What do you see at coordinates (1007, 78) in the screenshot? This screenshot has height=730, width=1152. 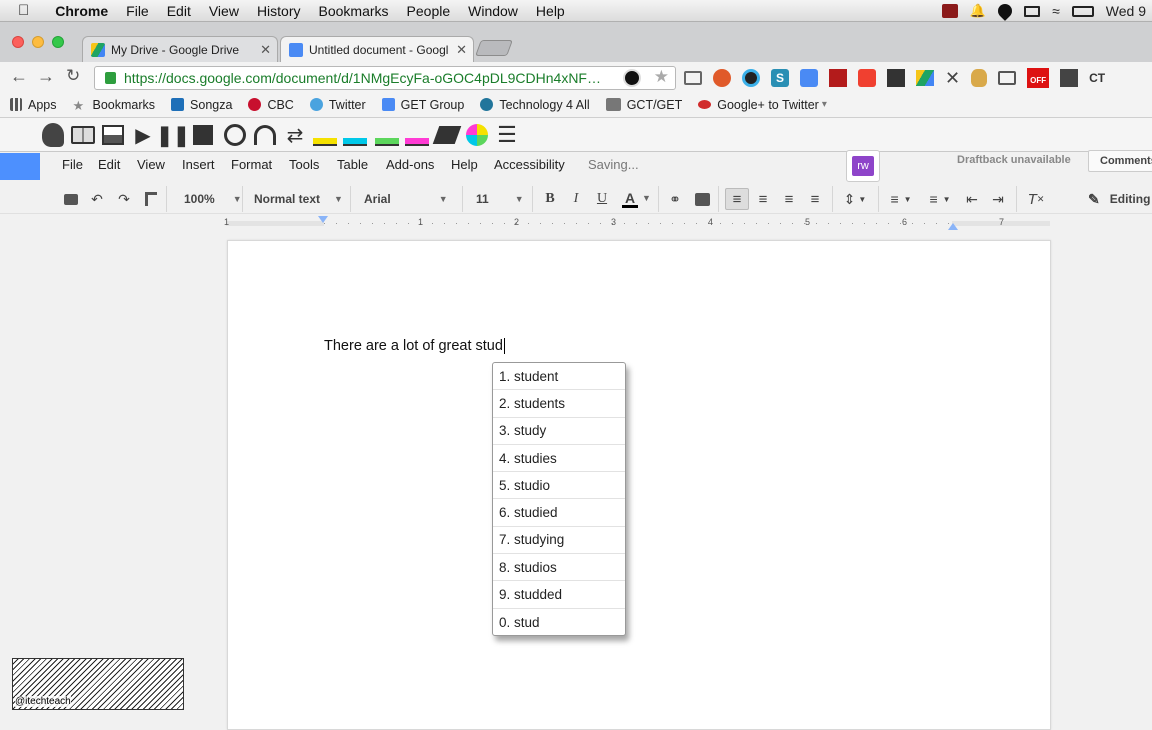 I see `extension-screen-icon` at bounding box center [1007, 78].